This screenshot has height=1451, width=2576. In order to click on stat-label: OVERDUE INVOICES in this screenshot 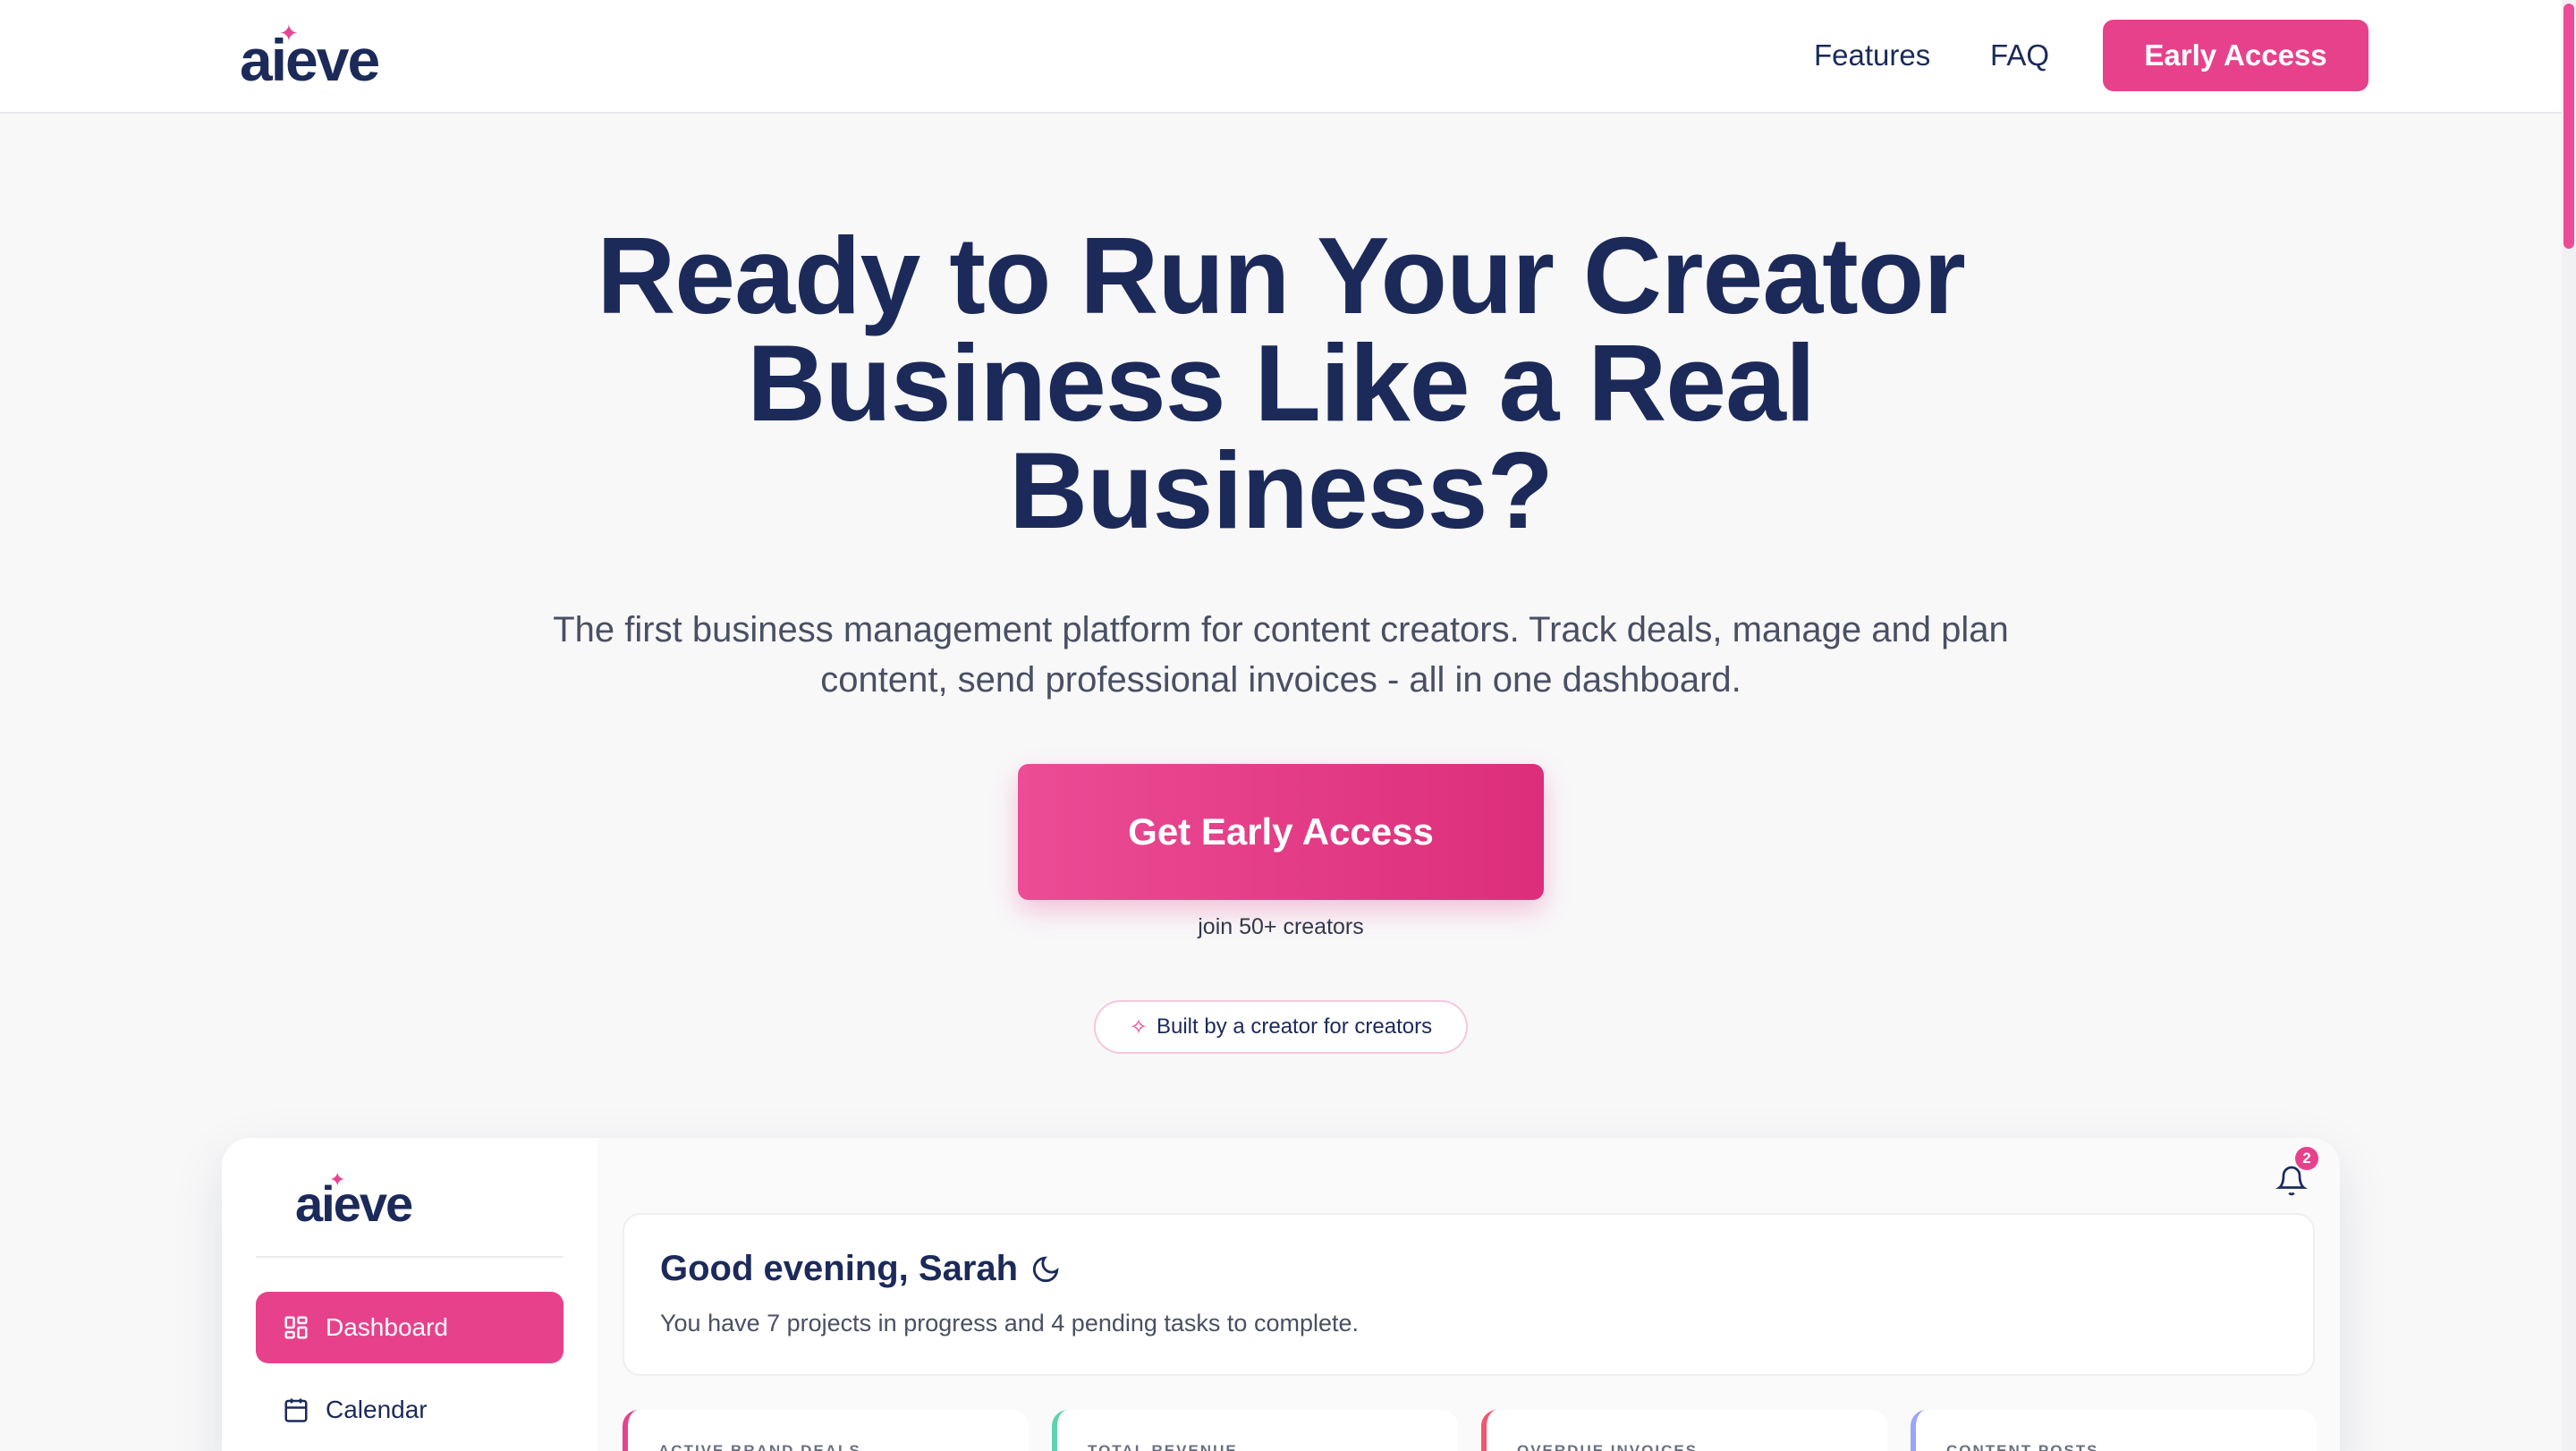, I will do `click(1608, 1446)`.